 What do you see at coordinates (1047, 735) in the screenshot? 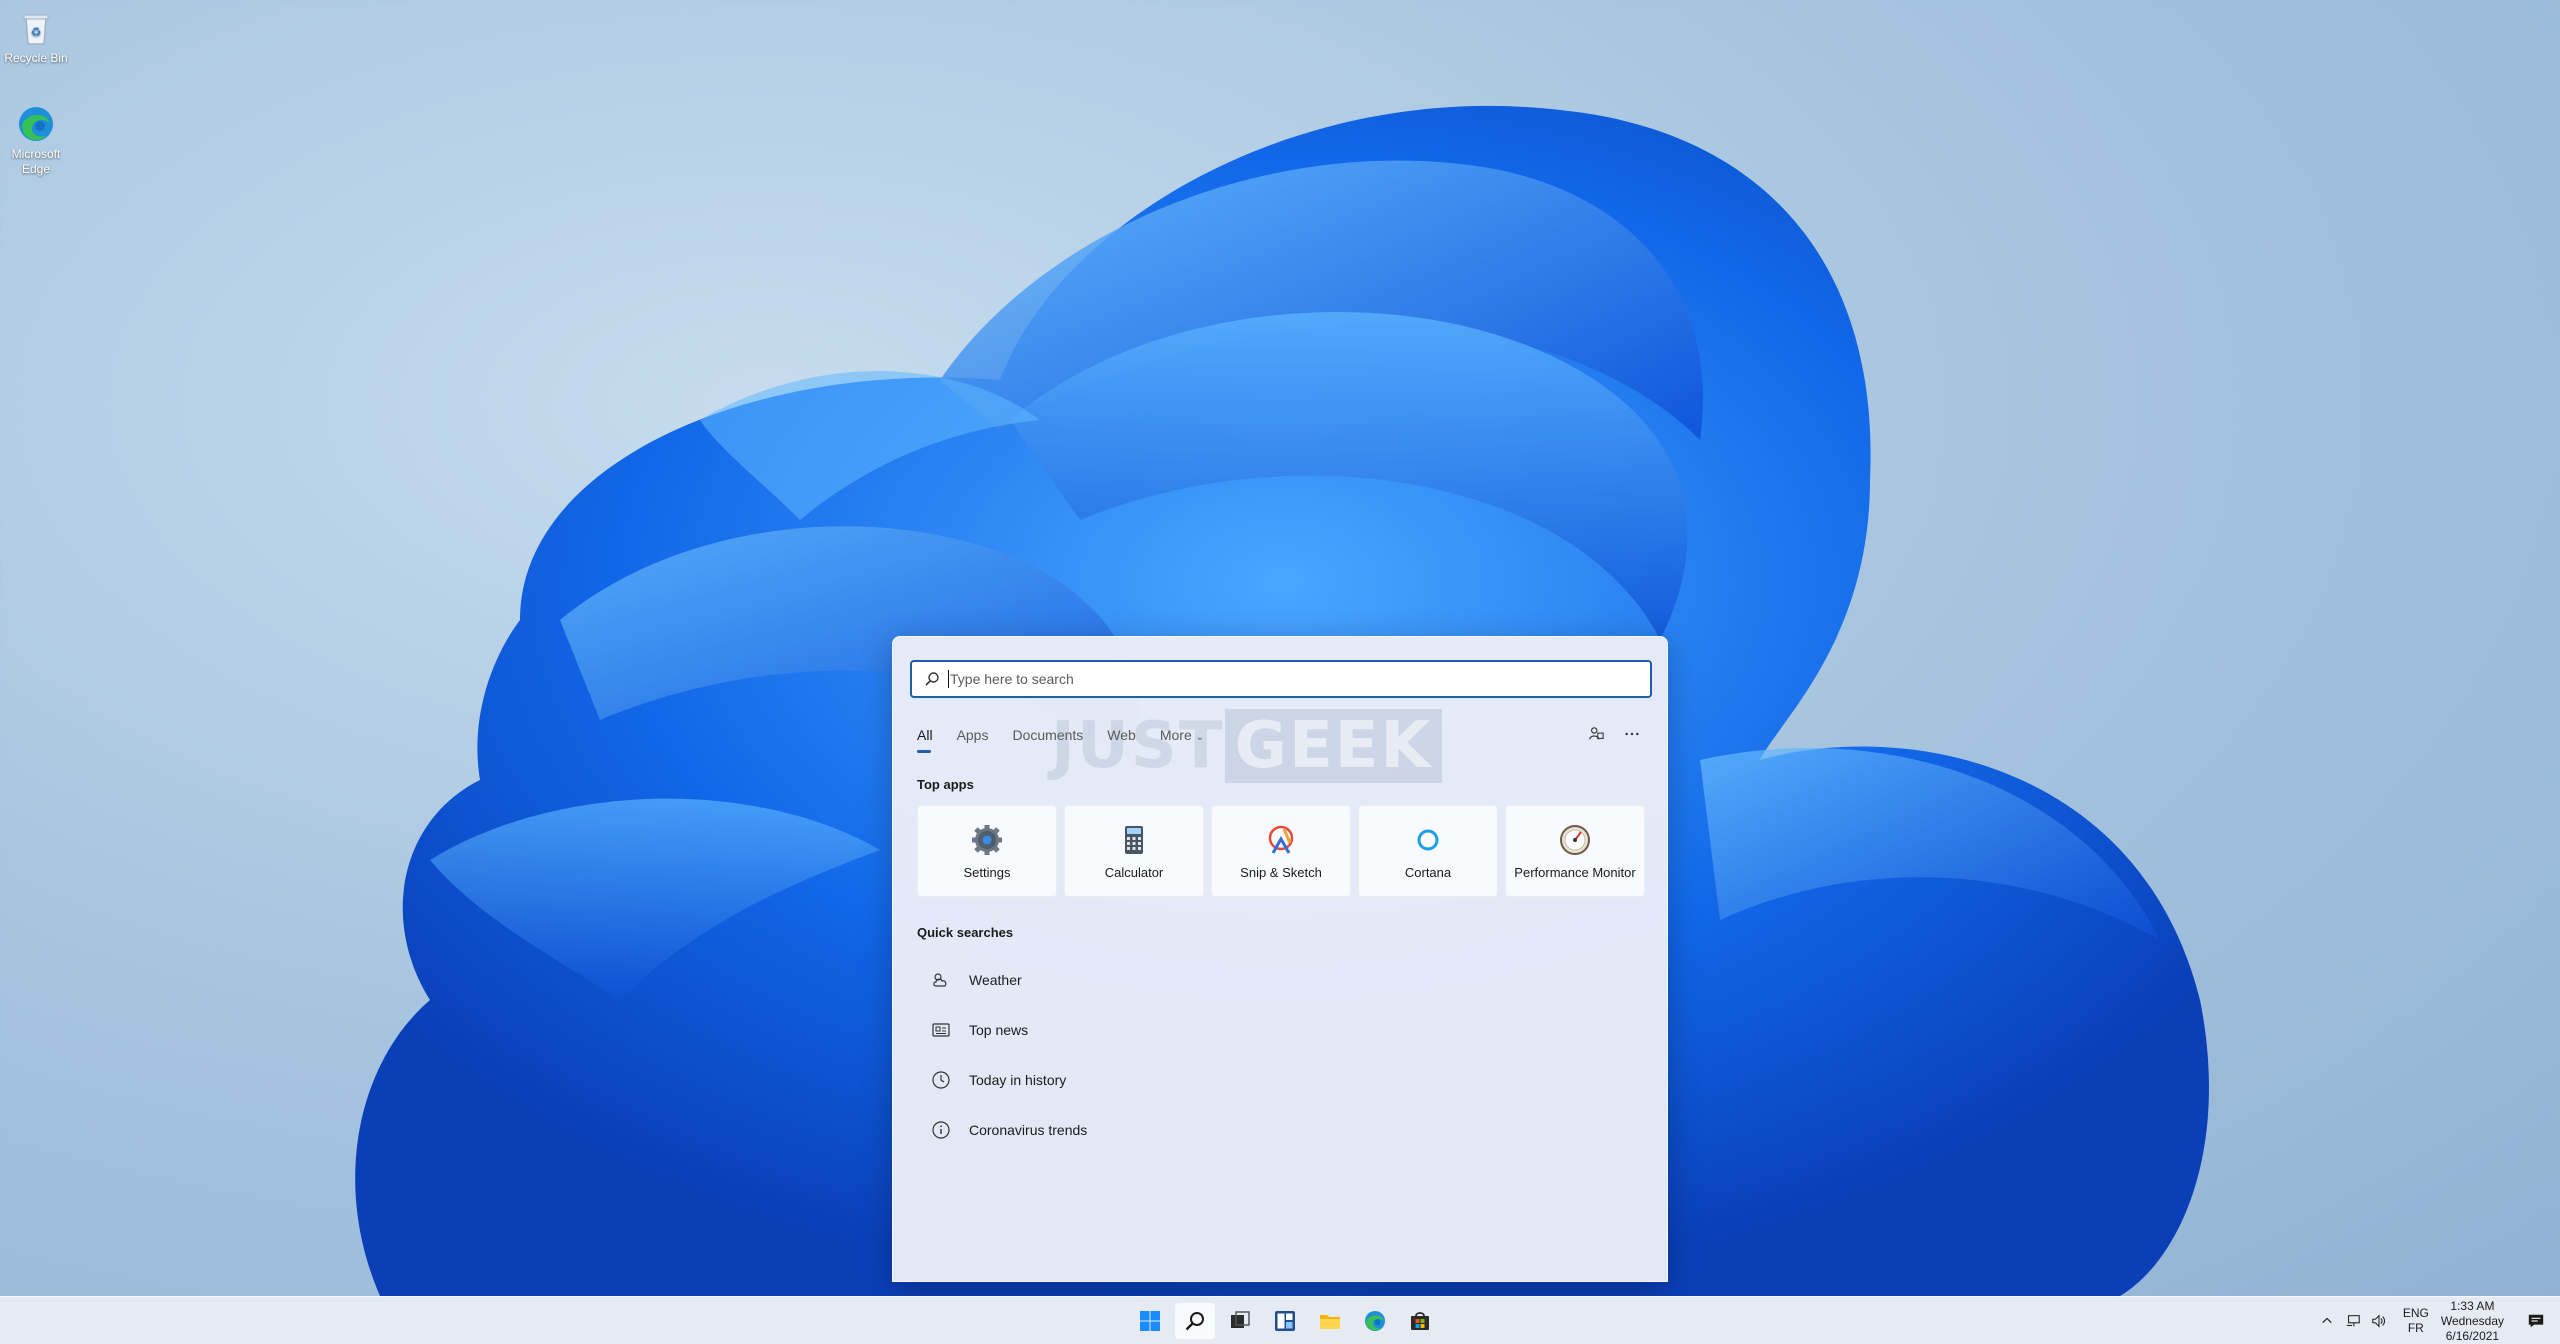
I see `tab-documents: Documents` at bounding box center [1047, 735].